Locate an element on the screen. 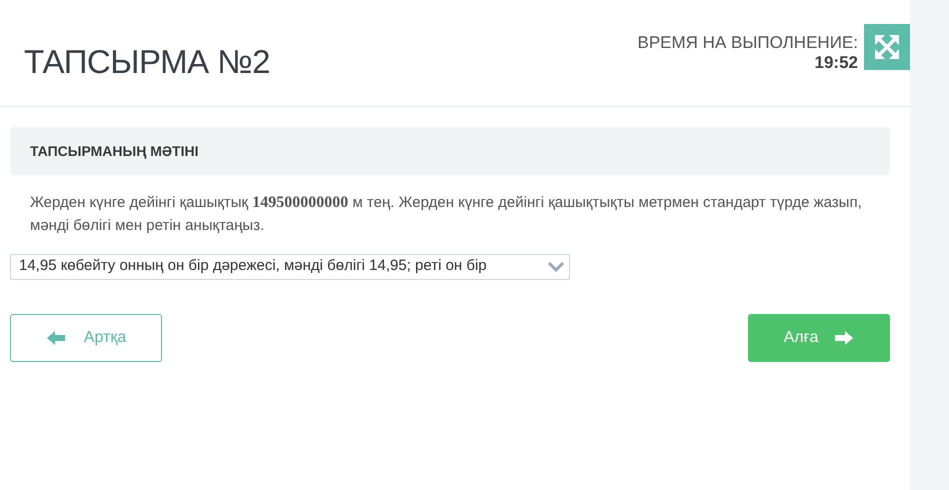 This screenshot has width=949, height=490. task-heading: ТАПСЫРМАНЫҢ МӘТІНІ is located at coordinates (114, 151).